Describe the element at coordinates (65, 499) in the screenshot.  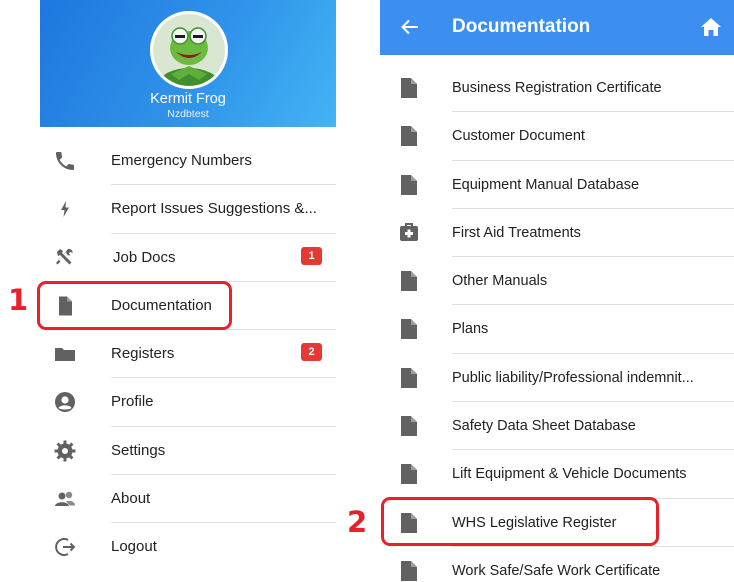
I see `about-icon` at that location.